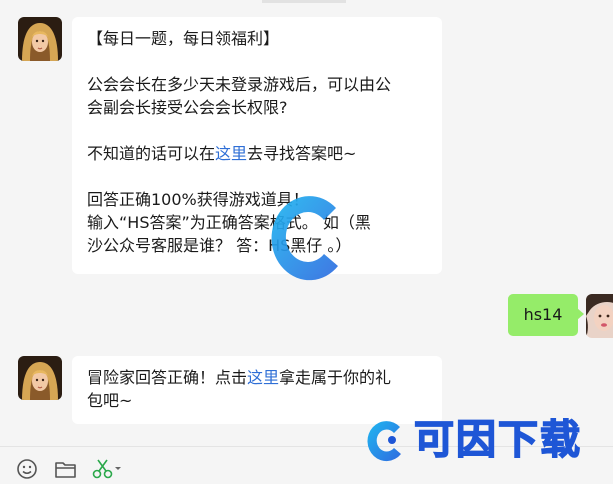  I want to click on result-text: 拿走属于你的礼, so click(335, 377).